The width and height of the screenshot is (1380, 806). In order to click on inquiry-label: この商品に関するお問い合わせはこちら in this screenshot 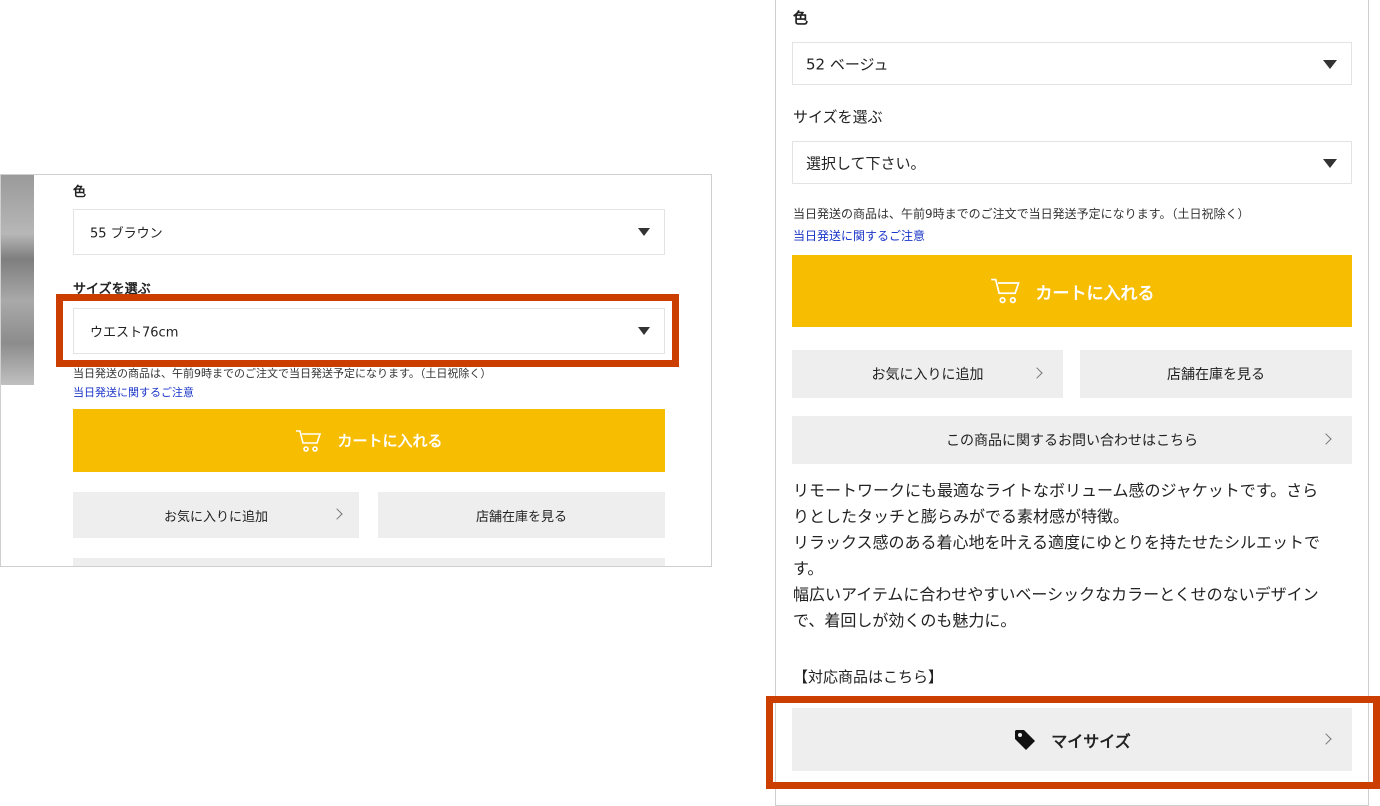, I will do `click(1072, 441)`.